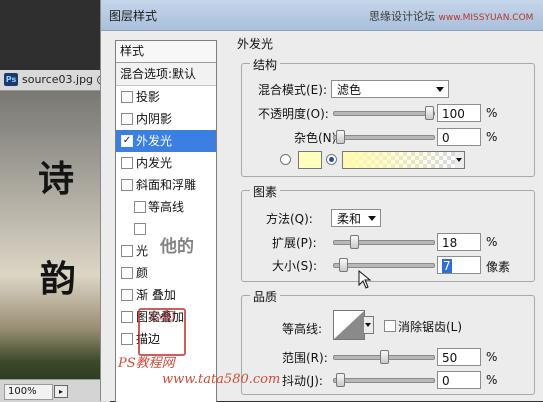  Describe the element at coordinates (331, 159) in the screenshot. I see `gradient-radio` at that location.